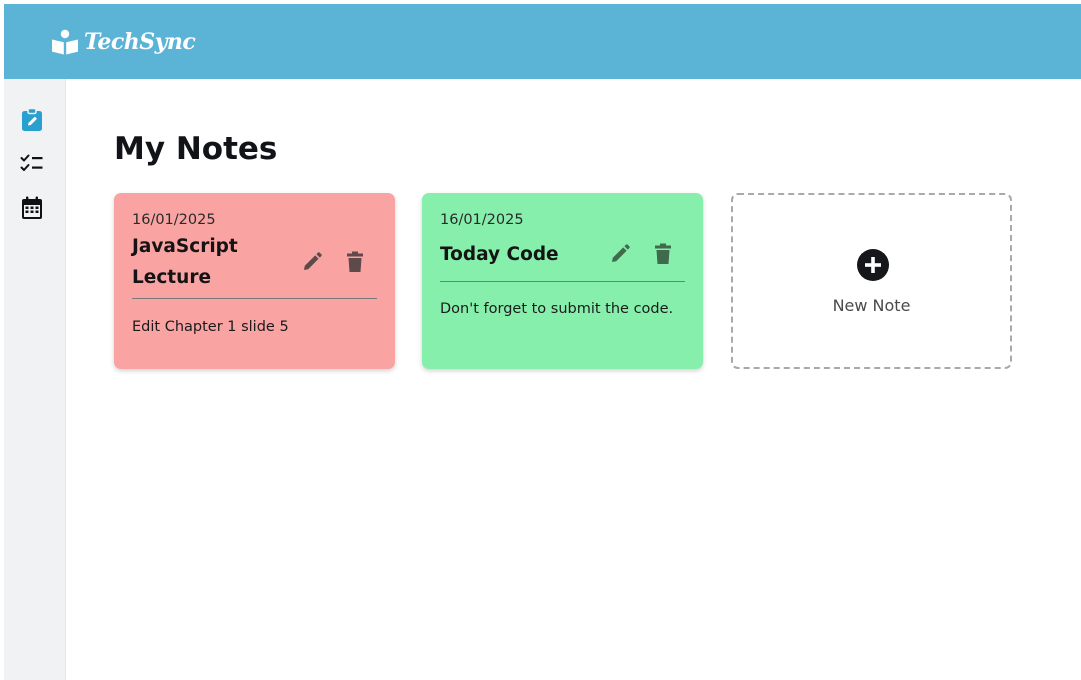  I want to click on sidebar-item-tasks, so click(32, 163).